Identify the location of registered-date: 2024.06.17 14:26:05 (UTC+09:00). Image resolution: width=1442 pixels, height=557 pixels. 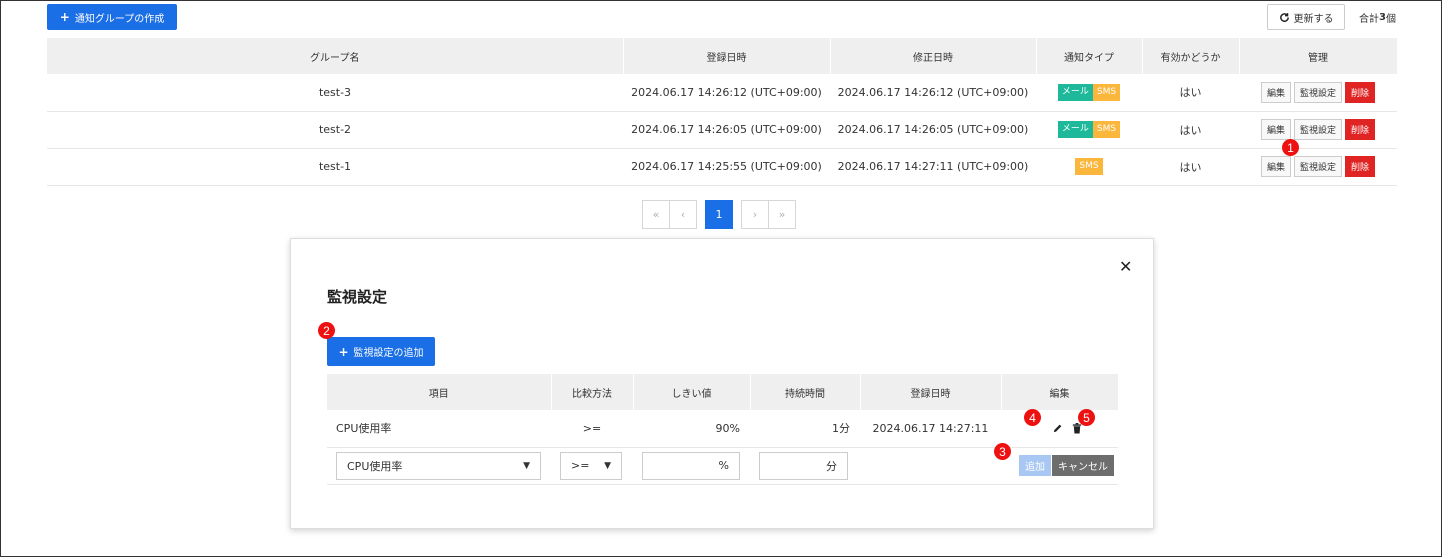
(726, 130).